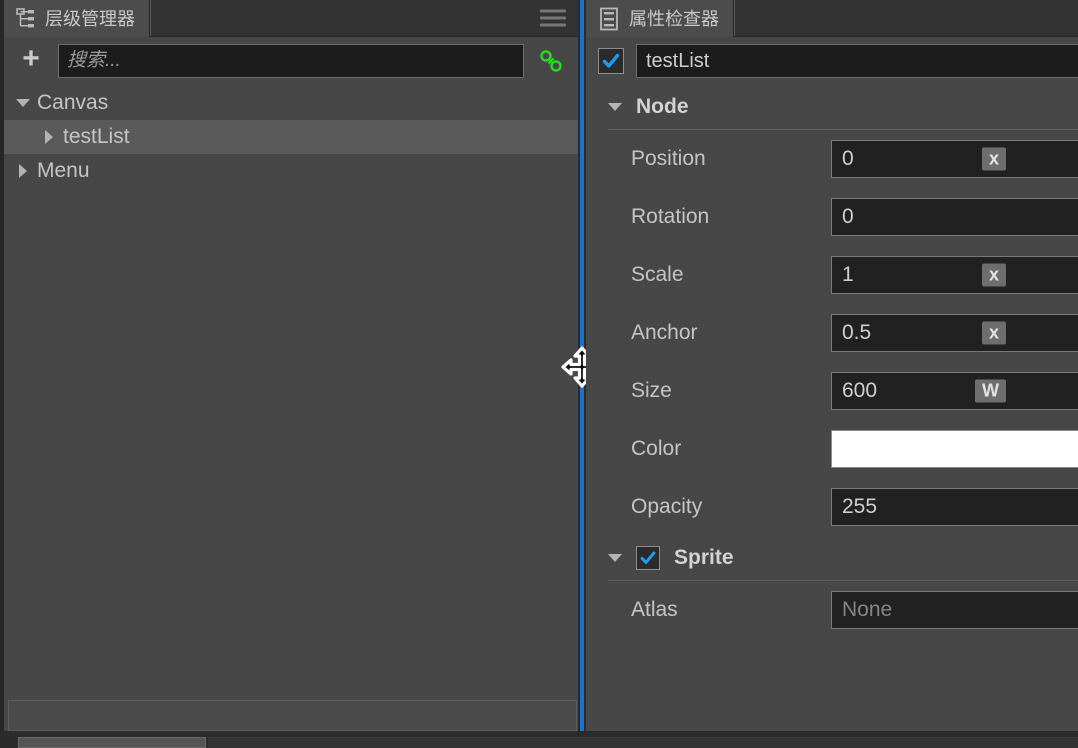 The width and height of the screenshot is (1078, 748). What do you see at coordinates (23, 103) in the screenshot?
I see `triangle-down-icon` at bounding box center [23, 103].